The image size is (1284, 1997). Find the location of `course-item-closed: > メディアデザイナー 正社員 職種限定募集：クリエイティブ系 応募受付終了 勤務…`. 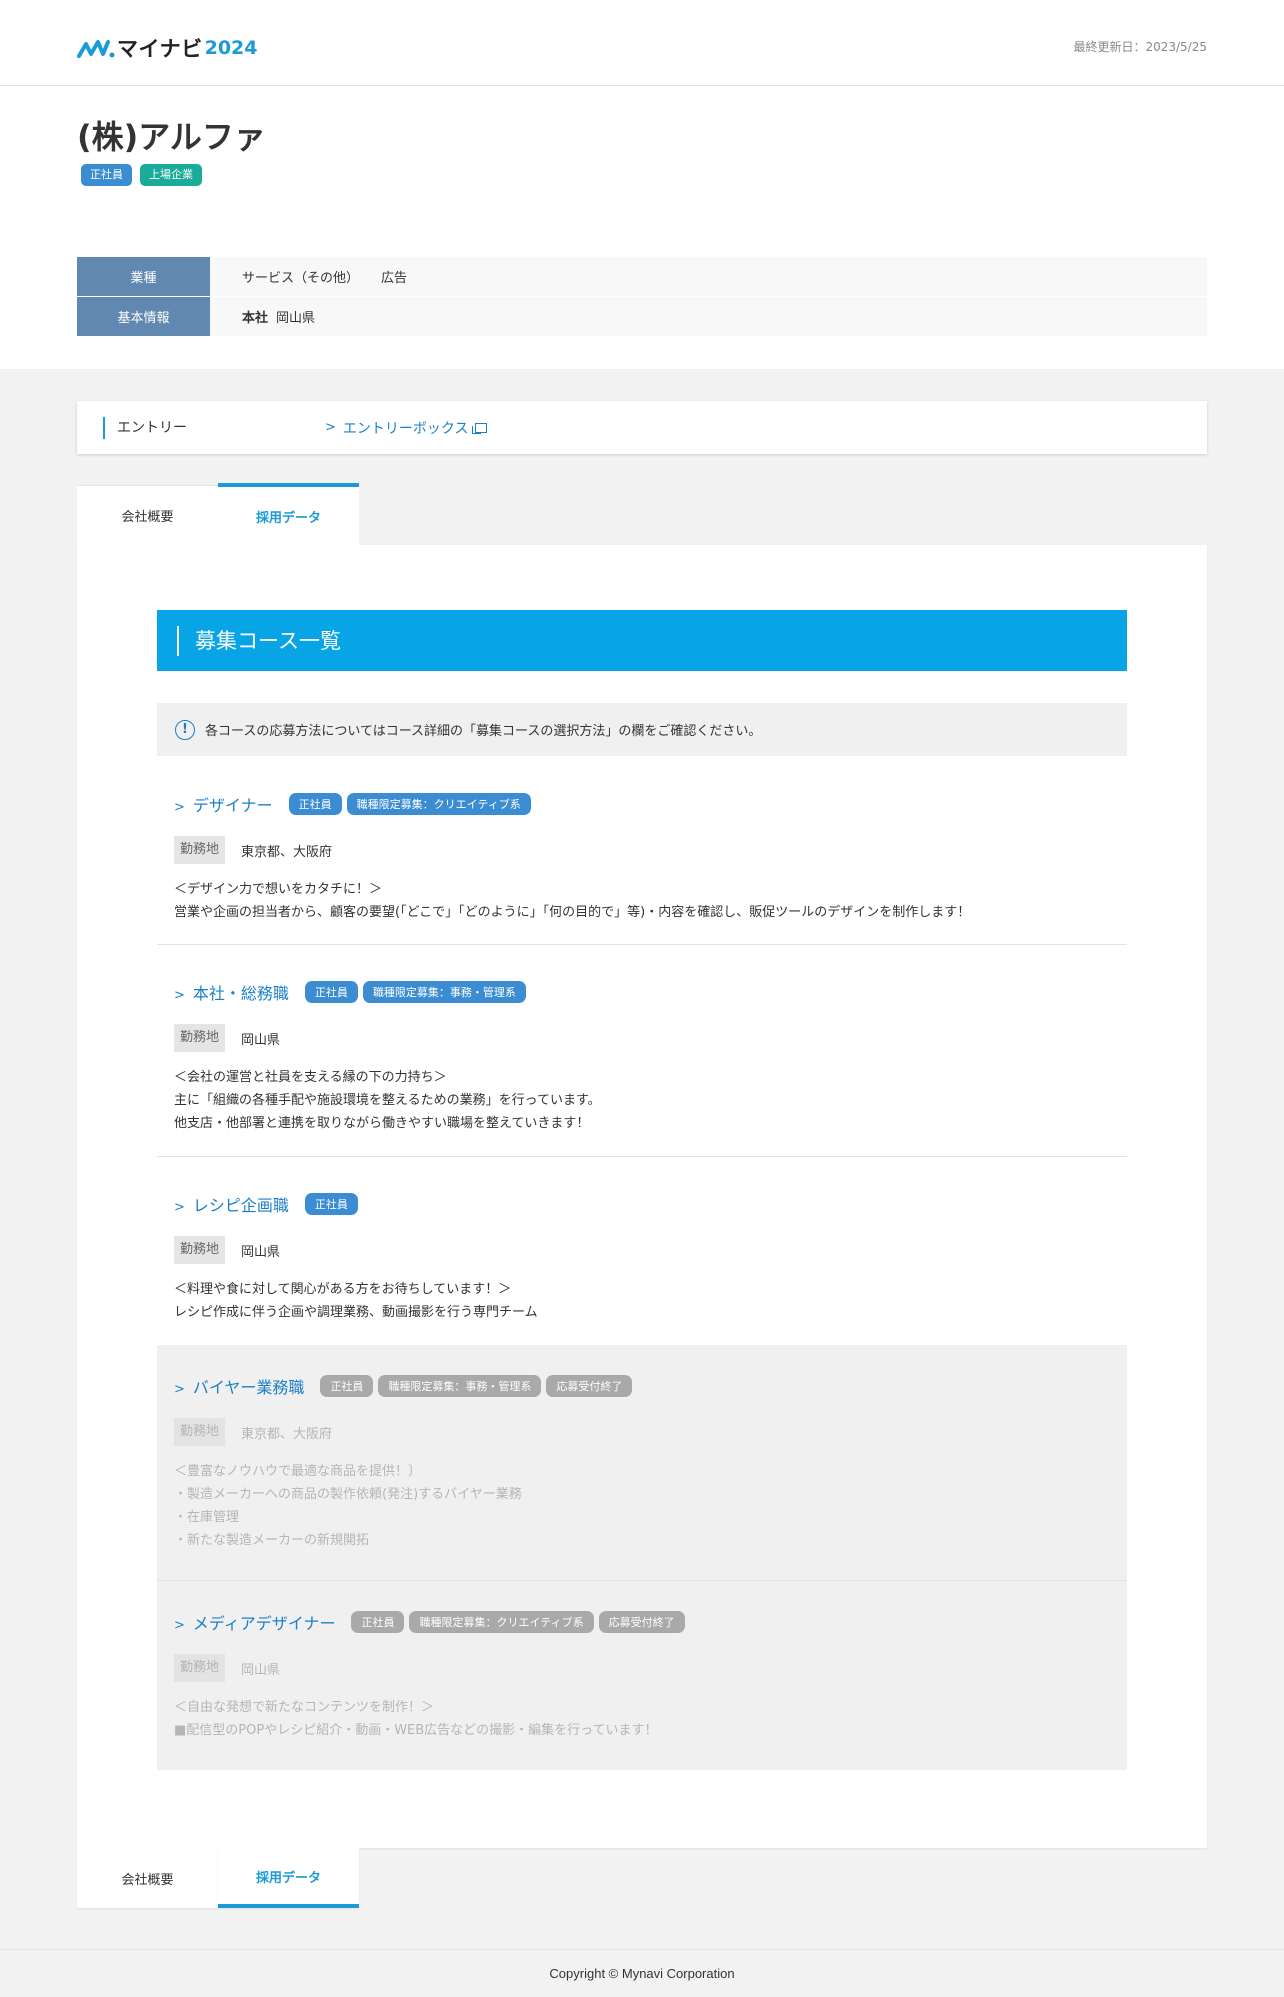

course-item-closed: > メディアデザイナー 正社員 職種限定募集：クリエイティブ系 応募受付終了 勤務… is located at coordinates (642, 1675).